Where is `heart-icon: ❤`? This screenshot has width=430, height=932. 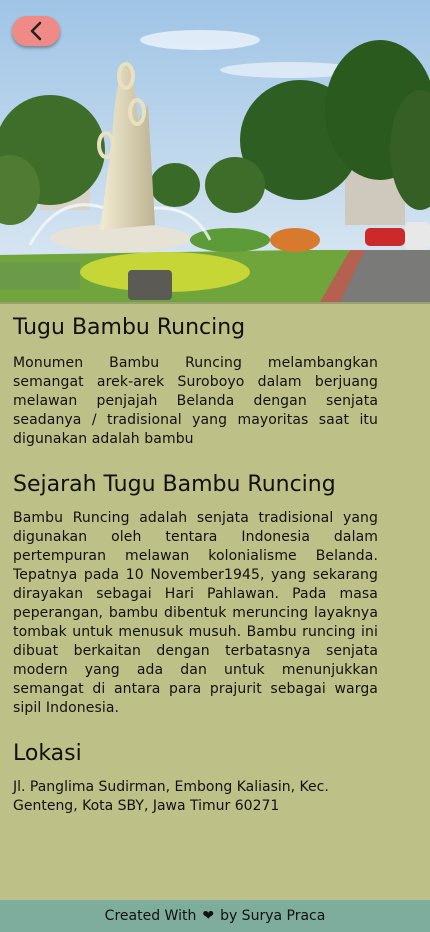
heart-icon: ❤ is located at coordinates (208, 916).